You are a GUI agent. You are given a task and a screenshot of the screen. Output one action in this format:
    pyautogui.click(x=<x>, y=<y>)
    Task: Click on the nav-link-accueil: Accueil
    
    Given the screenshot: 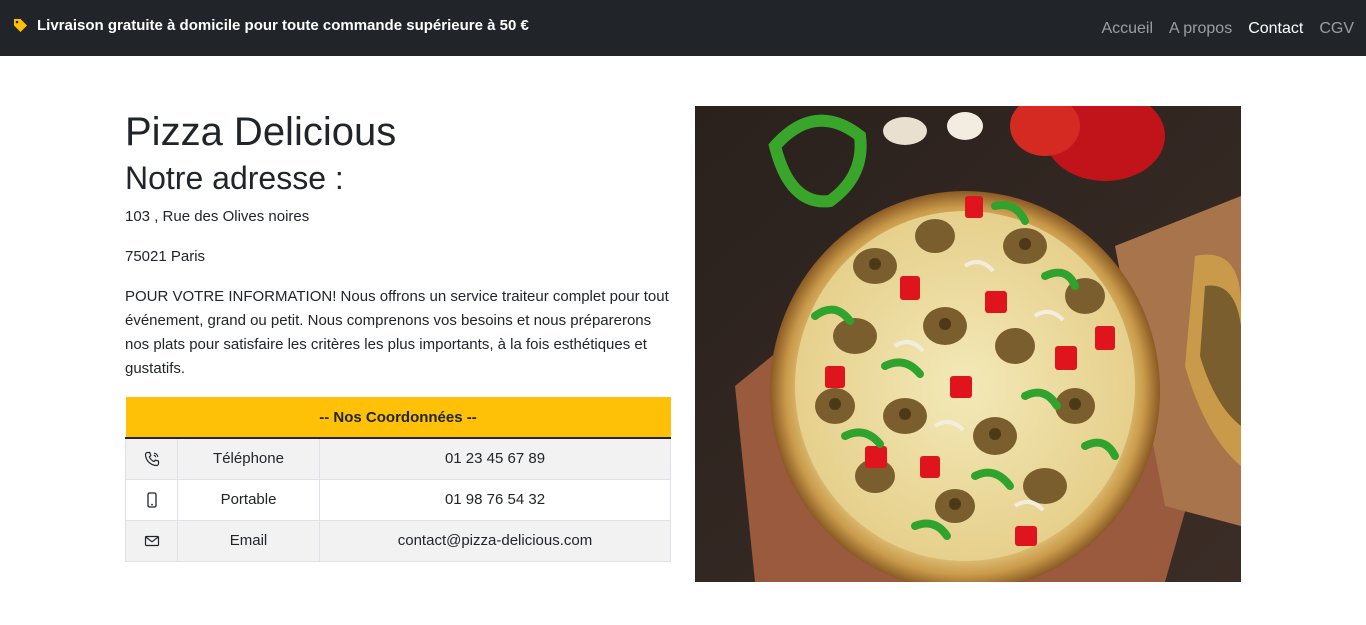 What is the action you would take?
    pyautogui.click(x=1127, y=29)
    